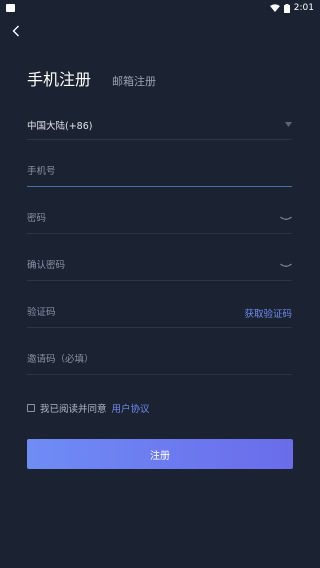 This screenshot has height=568, width=320. Describe the element at coordinates (31, 408) in the screenshot. I see `agree-checkbox` at that location.